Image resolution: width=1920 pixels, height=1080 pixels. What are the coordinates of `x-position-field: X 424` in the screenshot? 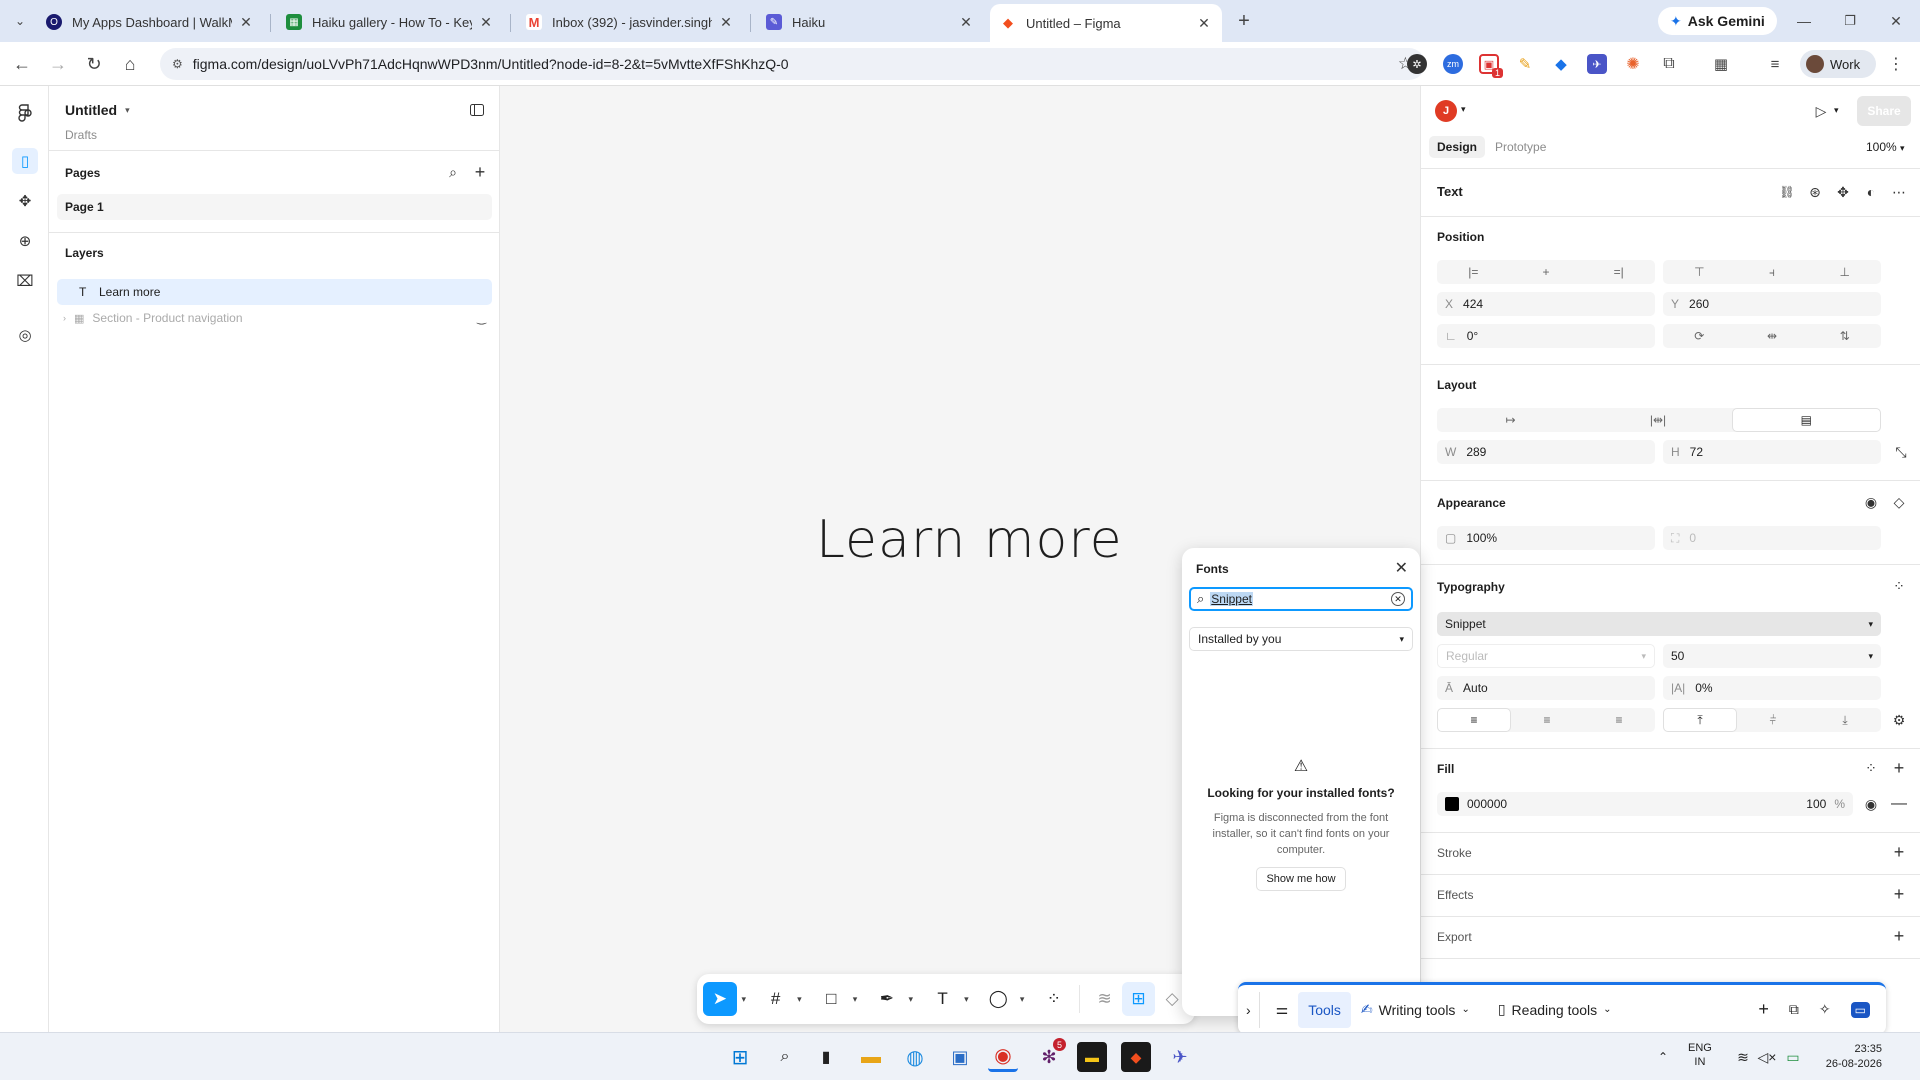 It's located at (1546, 304).